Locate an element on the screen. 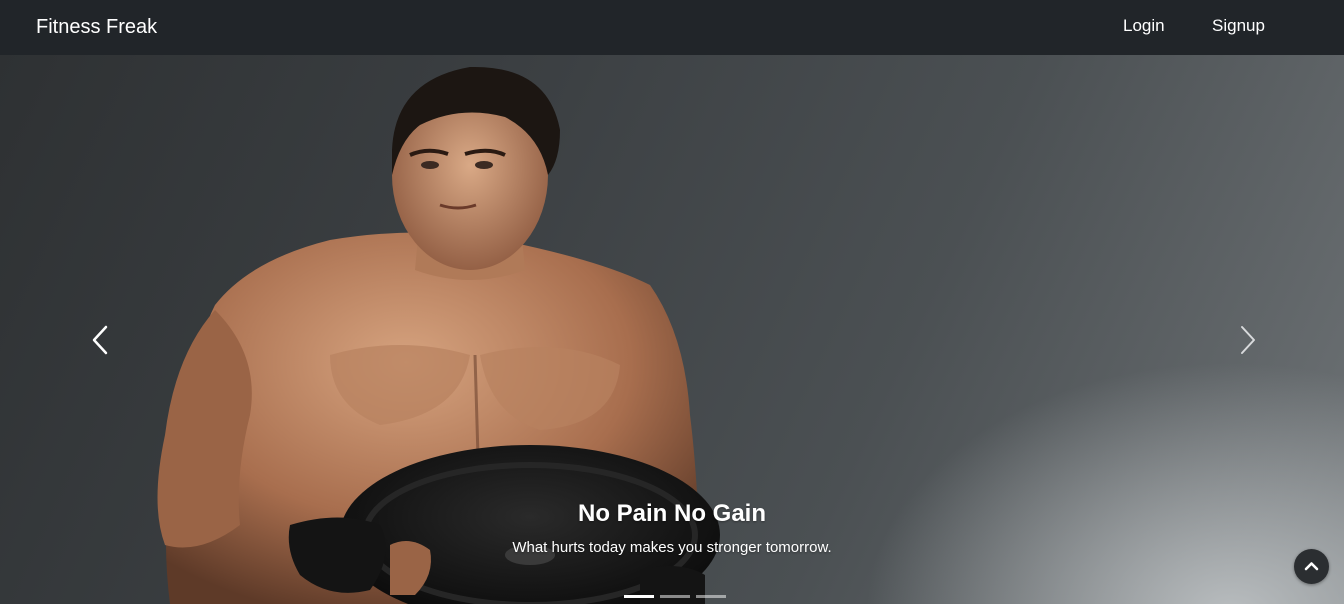  chevron-left-icon is located at coordinates (100, 340).